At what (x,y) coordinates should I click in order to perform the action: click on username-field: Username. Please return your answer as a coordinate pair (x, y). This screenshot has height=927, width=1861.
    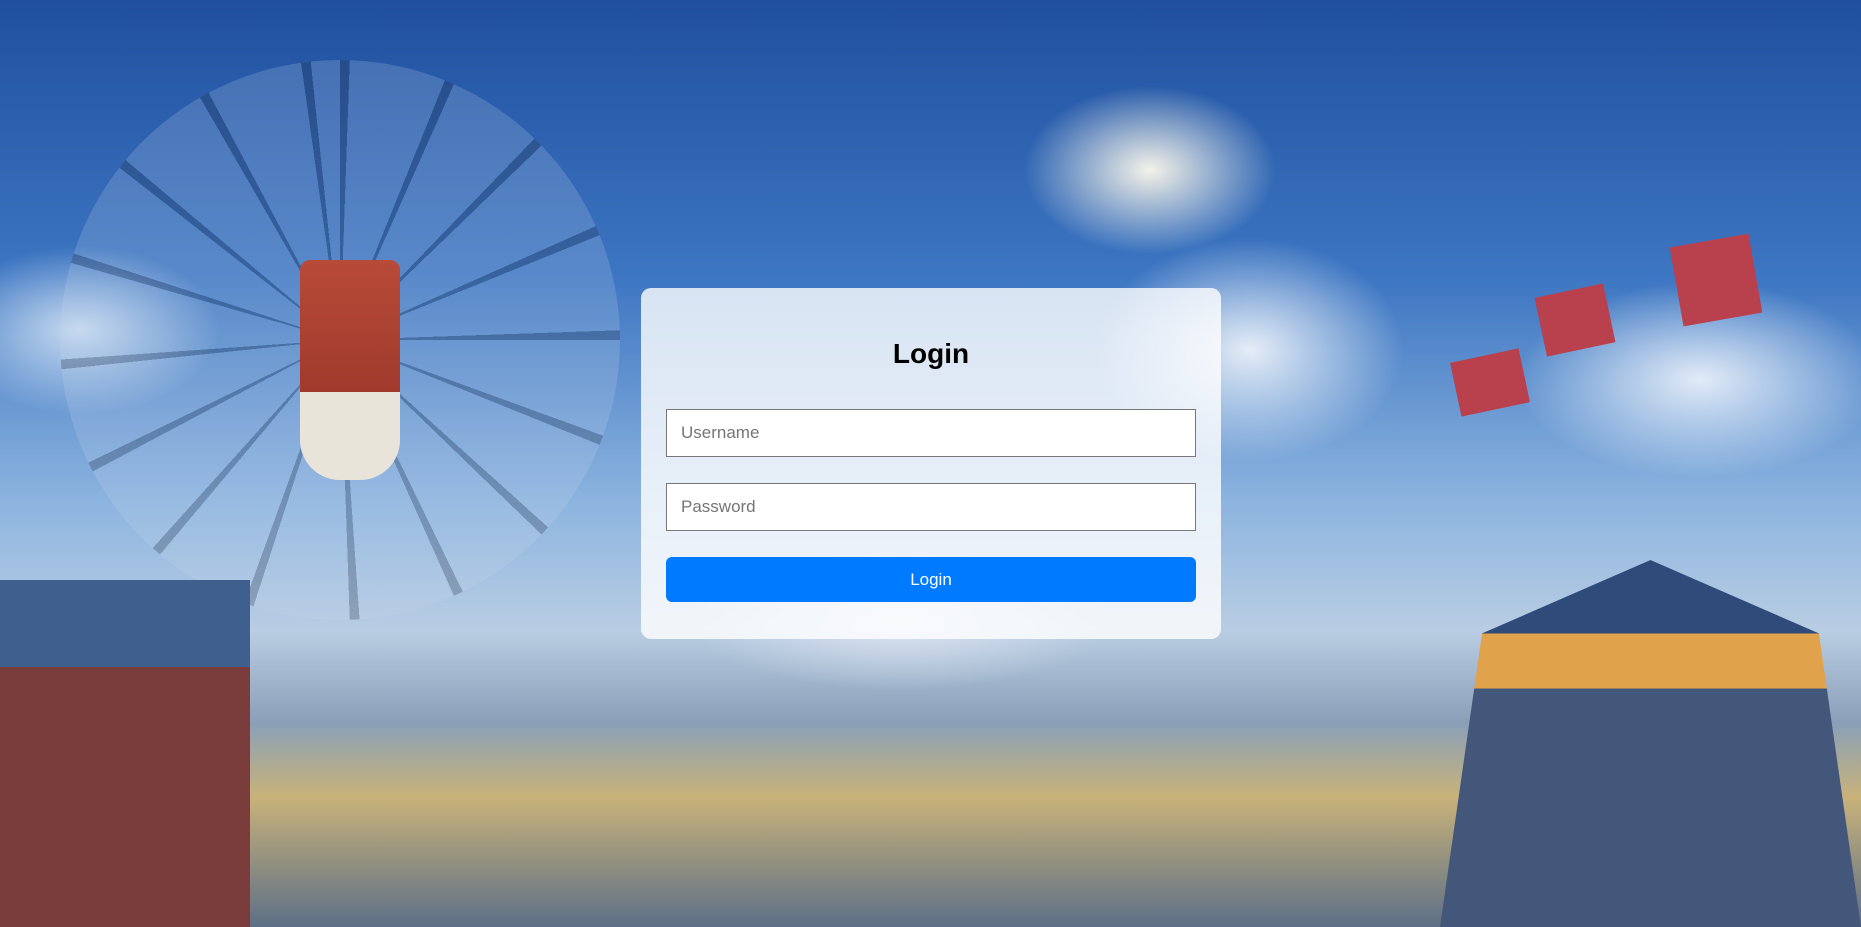
    Looking at the image, I should click on (931, 433).